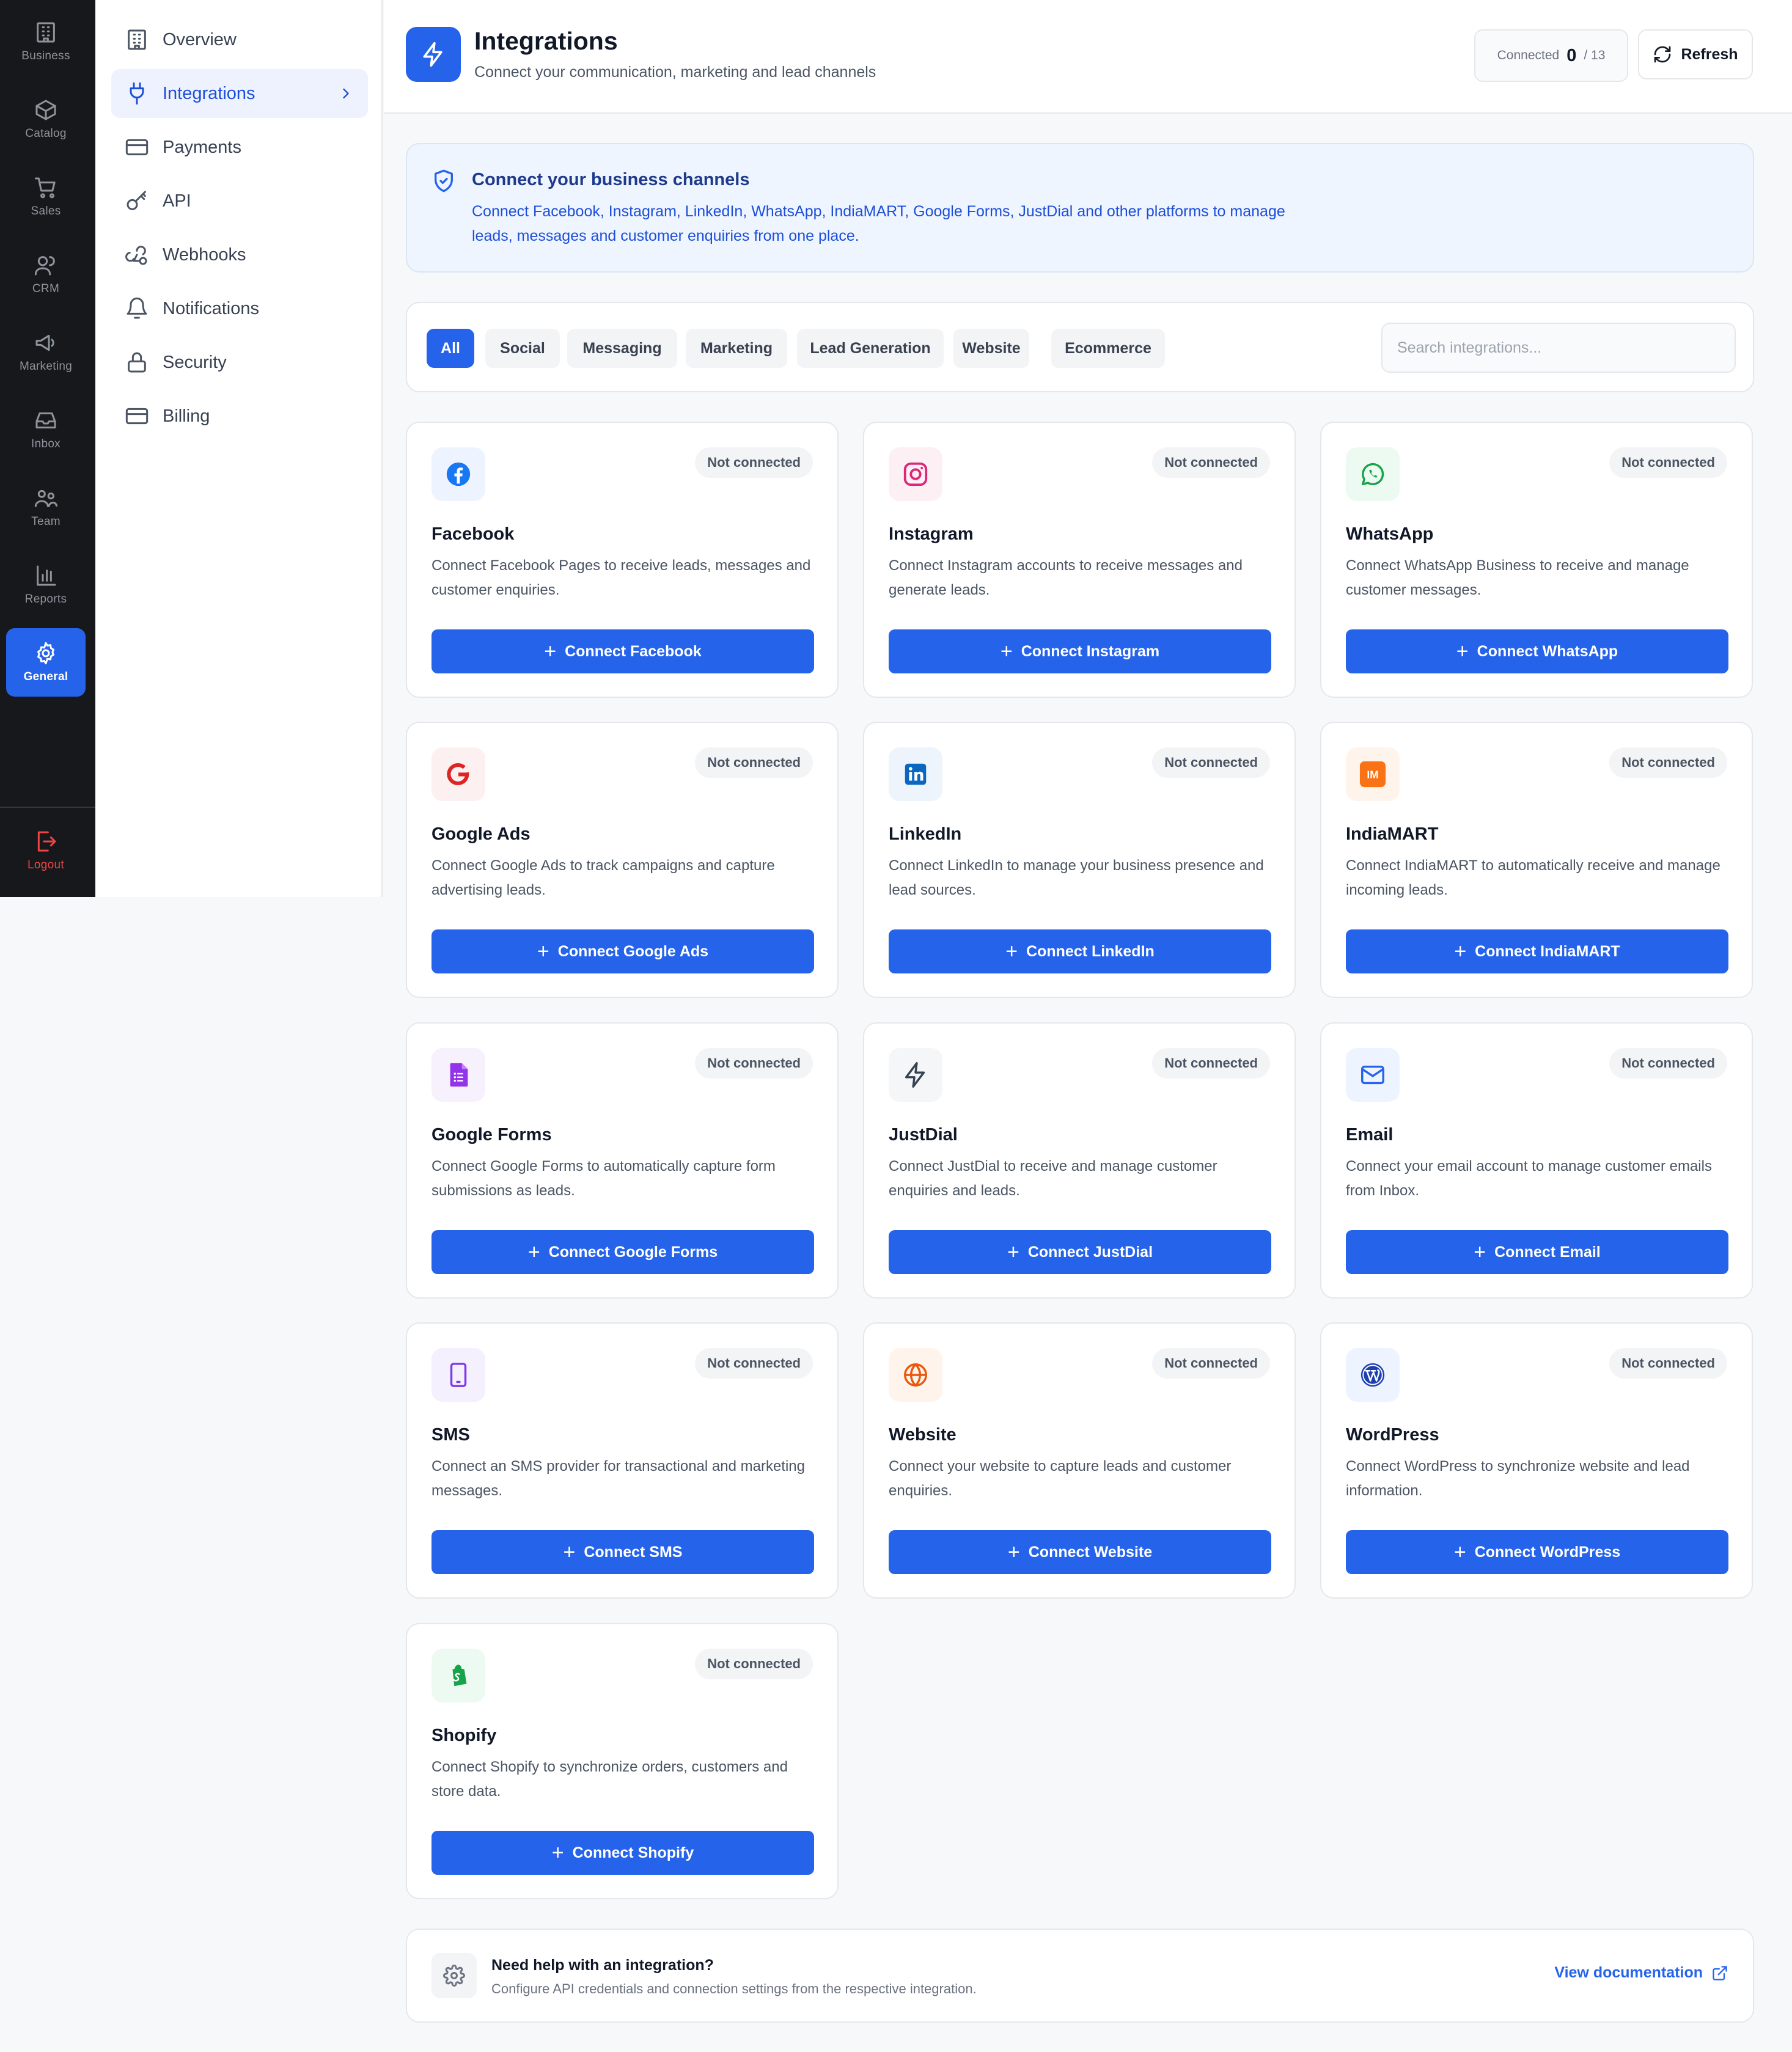  What do you see at coordinates (239, 254) in the screenshot?
I see `sidebar-item-webhooks: Webhooks` at bounding box center [239, 254].